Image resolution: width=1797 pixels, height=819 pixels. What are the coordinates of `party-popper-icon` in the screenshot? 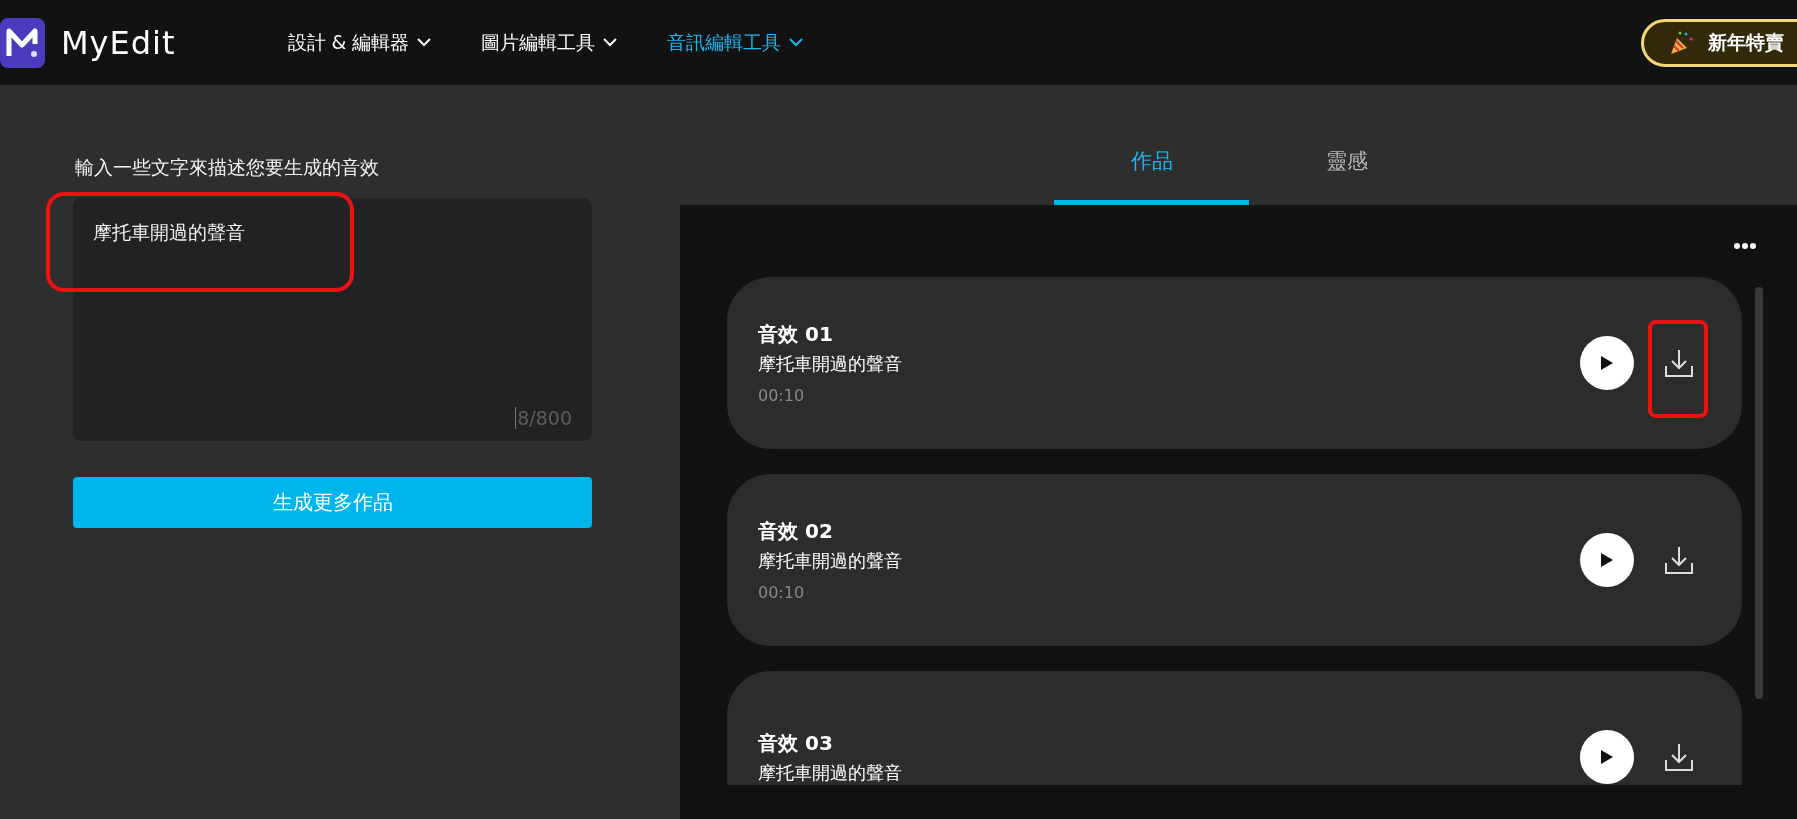 It's located at (1681, 42).